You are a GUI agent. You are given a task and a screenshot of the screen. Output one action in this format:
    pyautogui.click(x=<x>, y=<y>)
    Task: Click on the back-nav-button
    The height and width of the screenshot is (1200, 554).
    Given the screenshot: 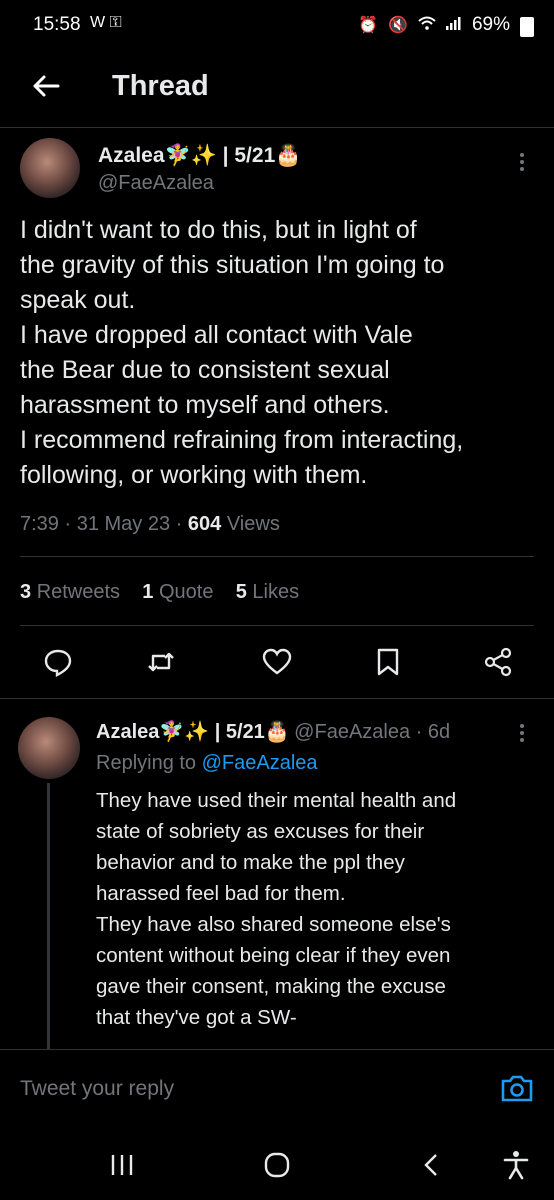 What is the action you would take?
    pyautogui.click(x=432, y=1167)
    